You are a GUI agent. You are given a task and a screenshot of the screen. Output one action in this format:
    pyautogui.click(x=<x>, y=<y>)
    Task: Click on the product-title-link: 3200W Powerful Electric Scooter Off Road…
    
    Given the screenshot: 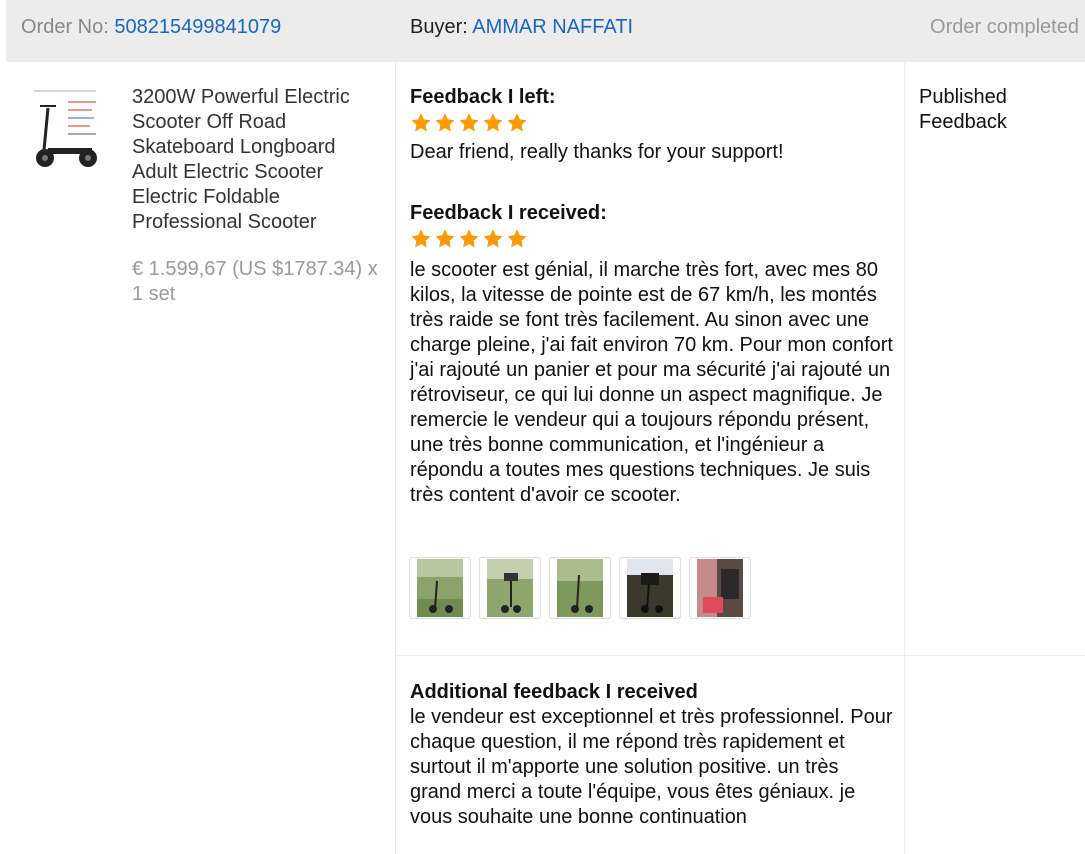 What is the action you would take?
    pyautogui.click(x=257, y=160)
    